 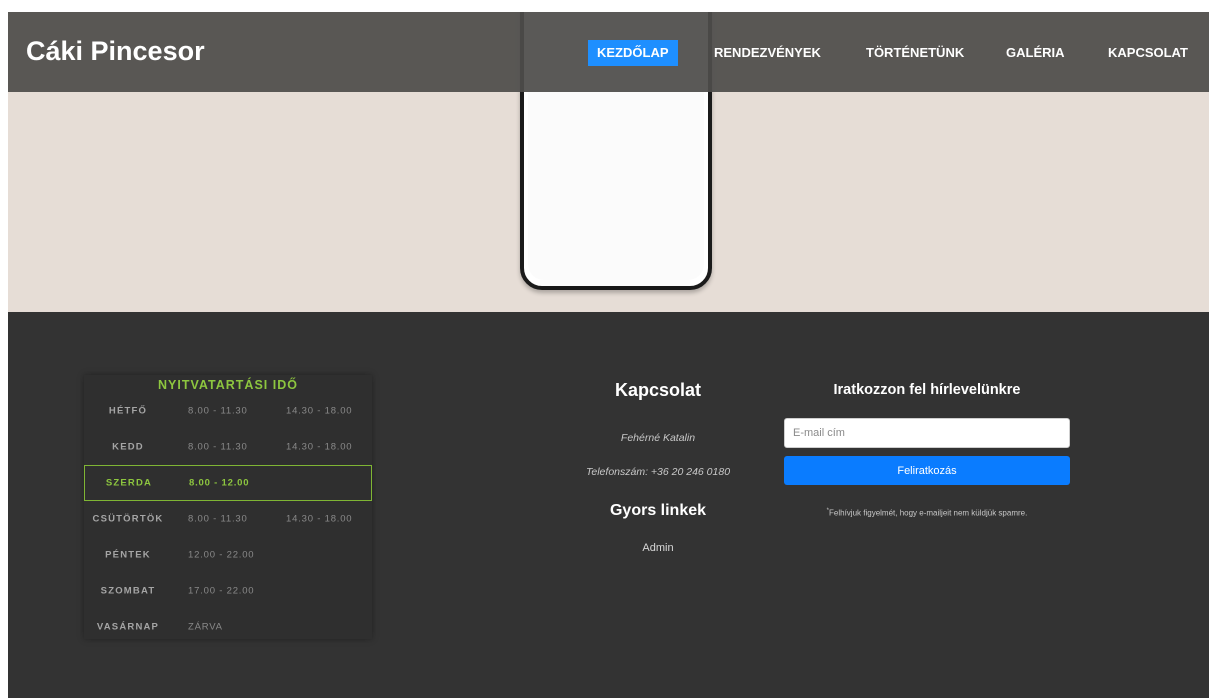 What do you see at coordinates (915, 53) in the screenshot?
I see `nav-tortenetunk: TÖRTÉNETÜNK` at bounding box center [915, 53].